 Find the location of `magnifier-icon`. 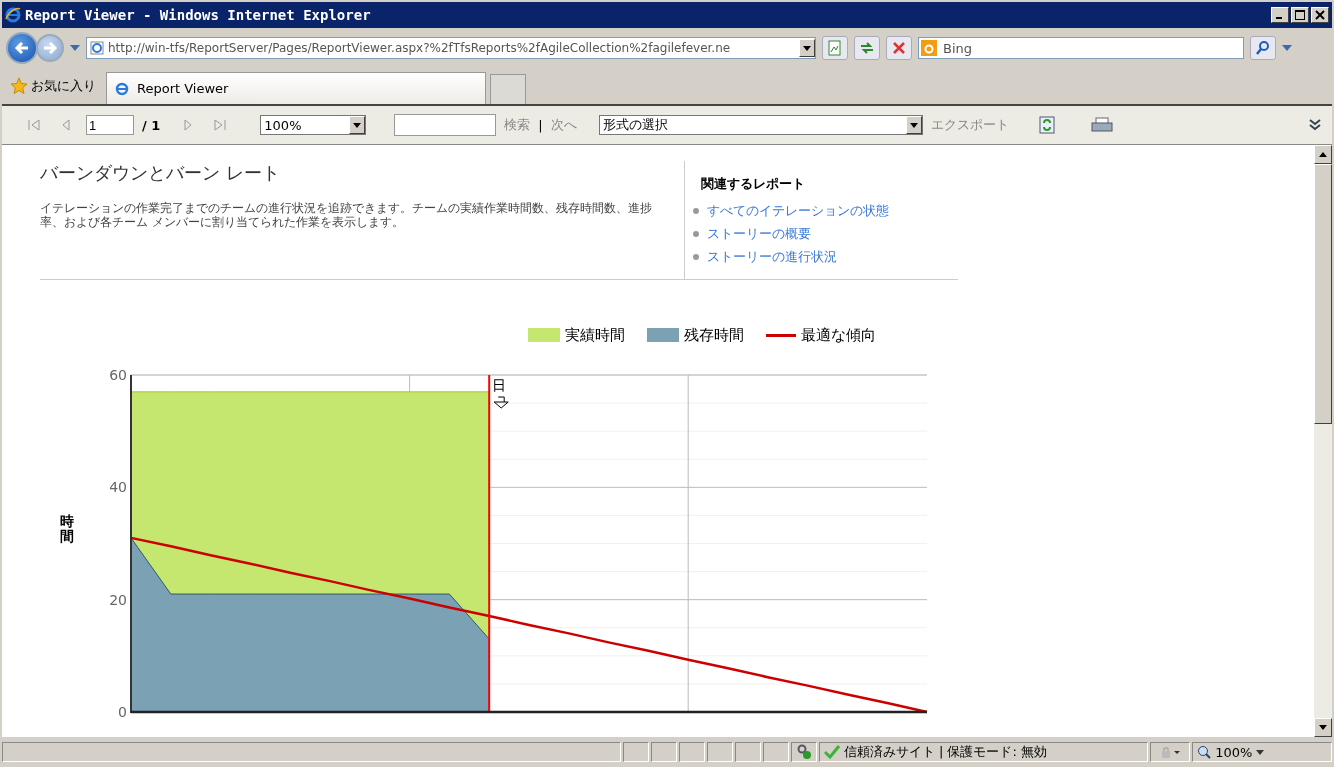

magnifier-icon is located at coordinates (1204, 752).